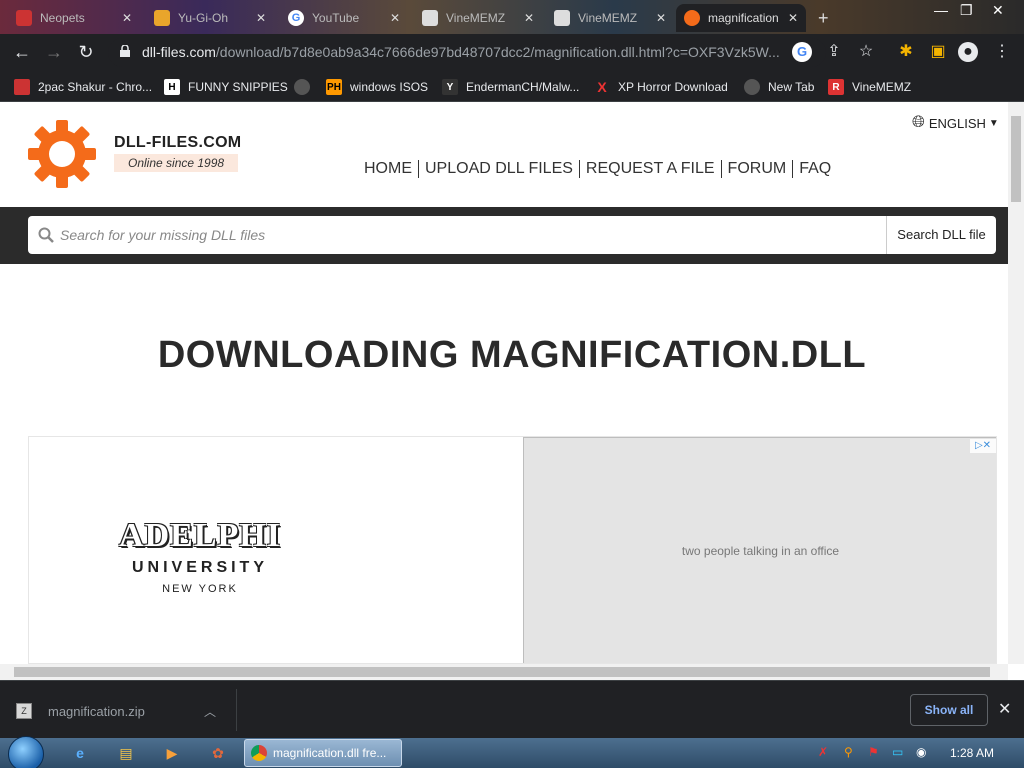 The width and height of the screenshot is (1024, 768). Describe the element at coordinates (802, 52) in the screenshot. I see `google-lens-icon: G` at that location.